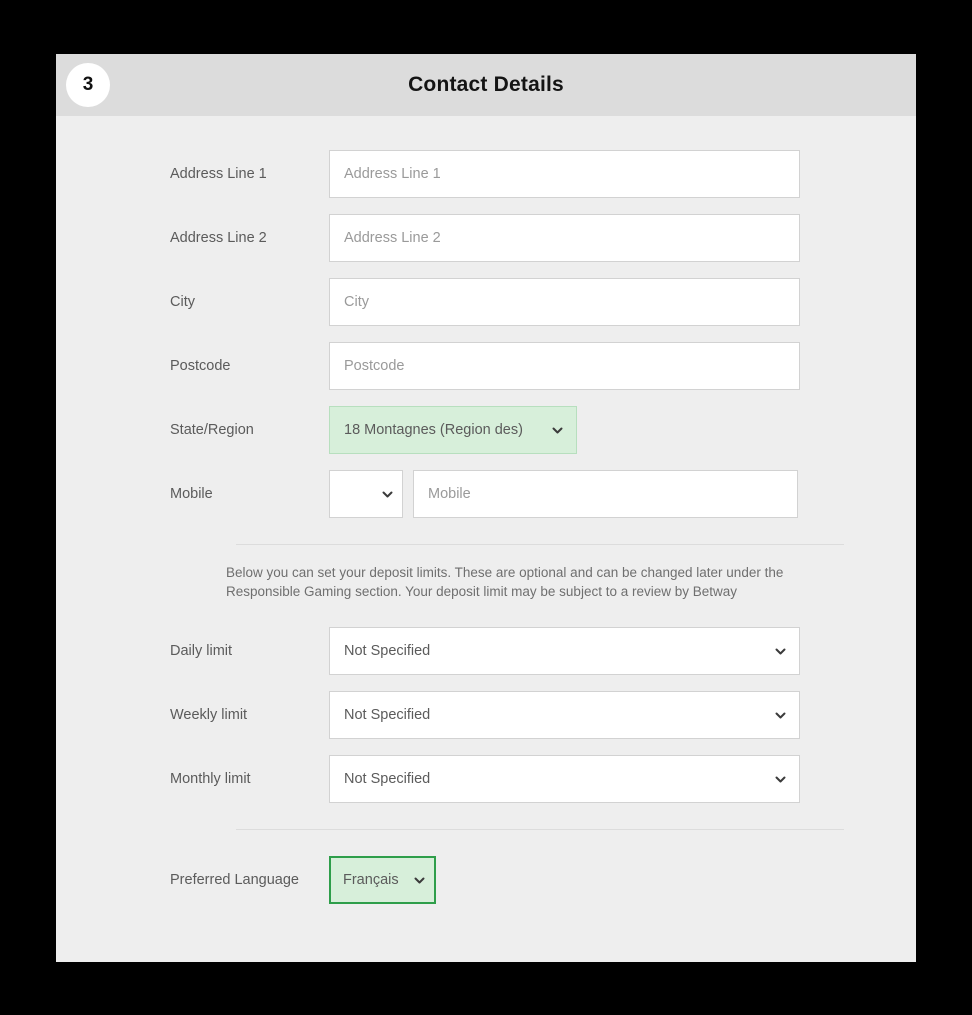 Image resolution: width=972 pixels, height=1015 pixels. I want to click on mobile-number-input: Mobile, so click(605, 494).